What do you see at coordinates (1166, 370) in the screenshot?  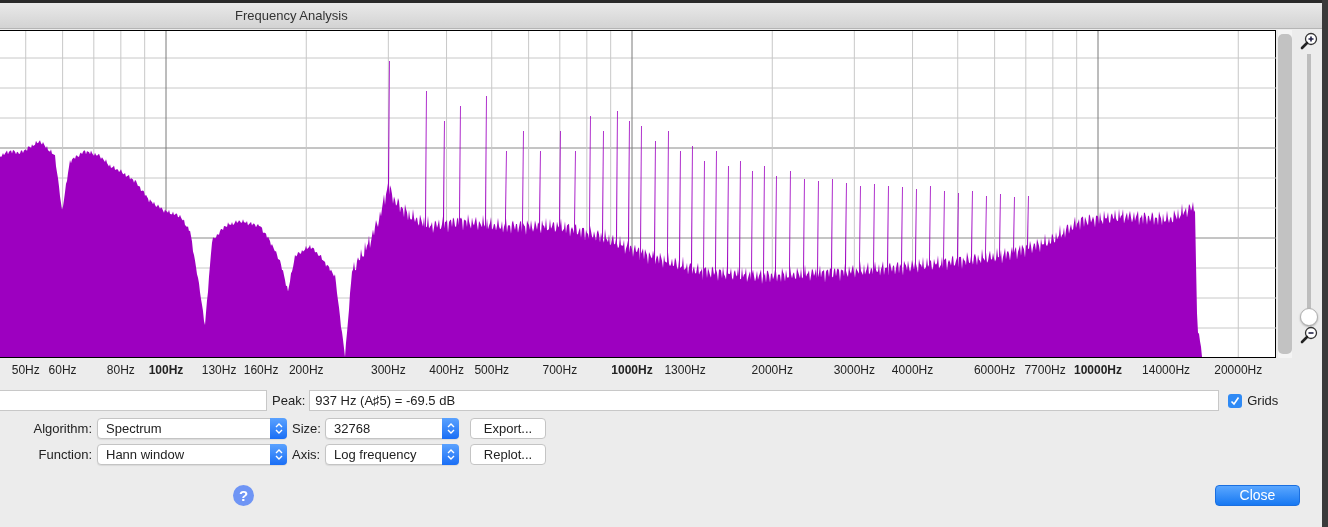 I see `axis-label: 14000Hz` at bounding box center [1166, 370].